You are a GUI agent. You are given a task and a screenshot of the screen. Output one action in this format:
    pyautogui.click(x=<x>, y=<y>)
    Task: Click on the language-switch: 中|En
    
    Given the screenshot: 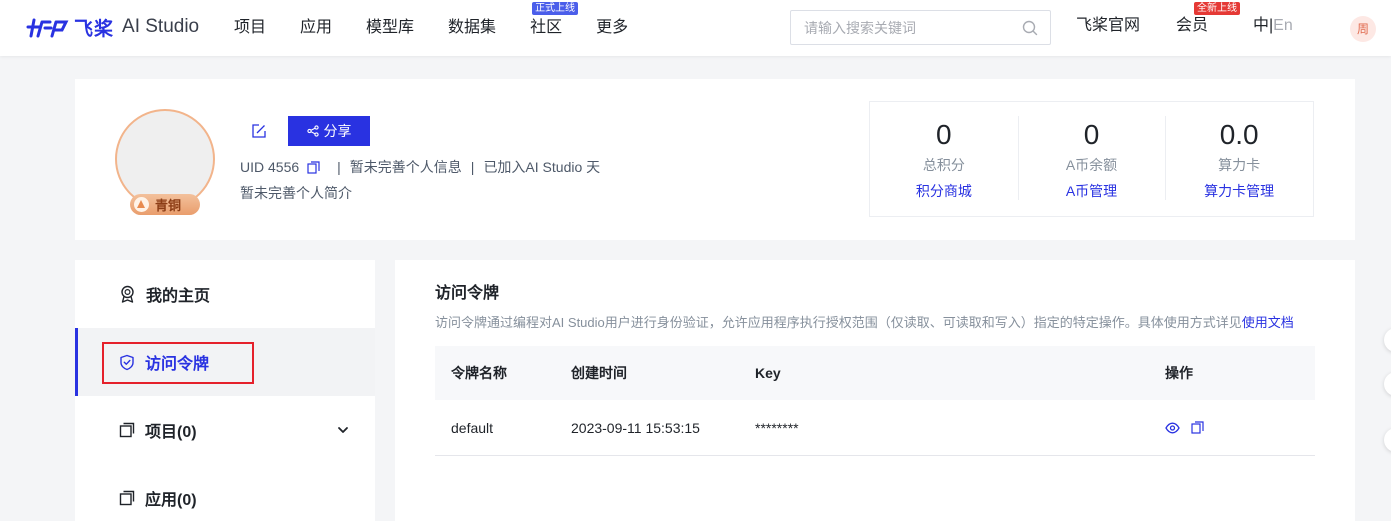 What is the action you would take?
    pyautogui.click(x=1273, y=26)
    